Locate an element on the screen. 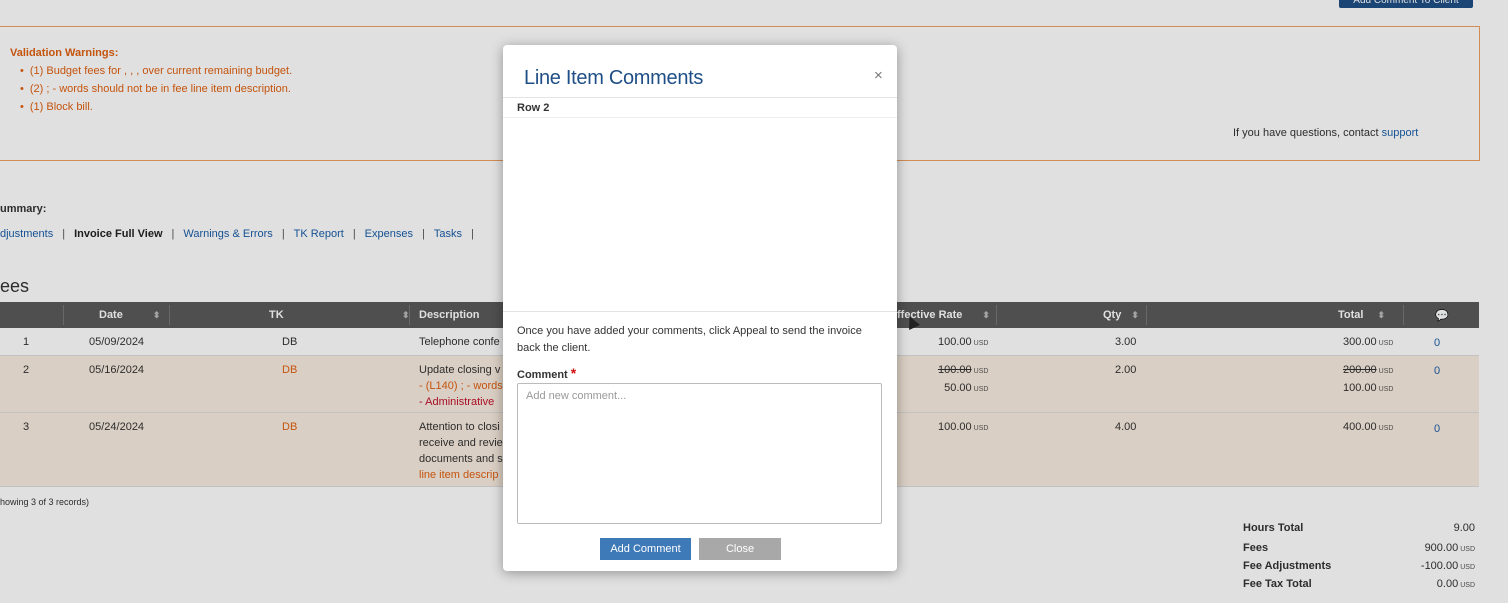  modal-title: Line Item Comments is located at coordinates (614, 78).